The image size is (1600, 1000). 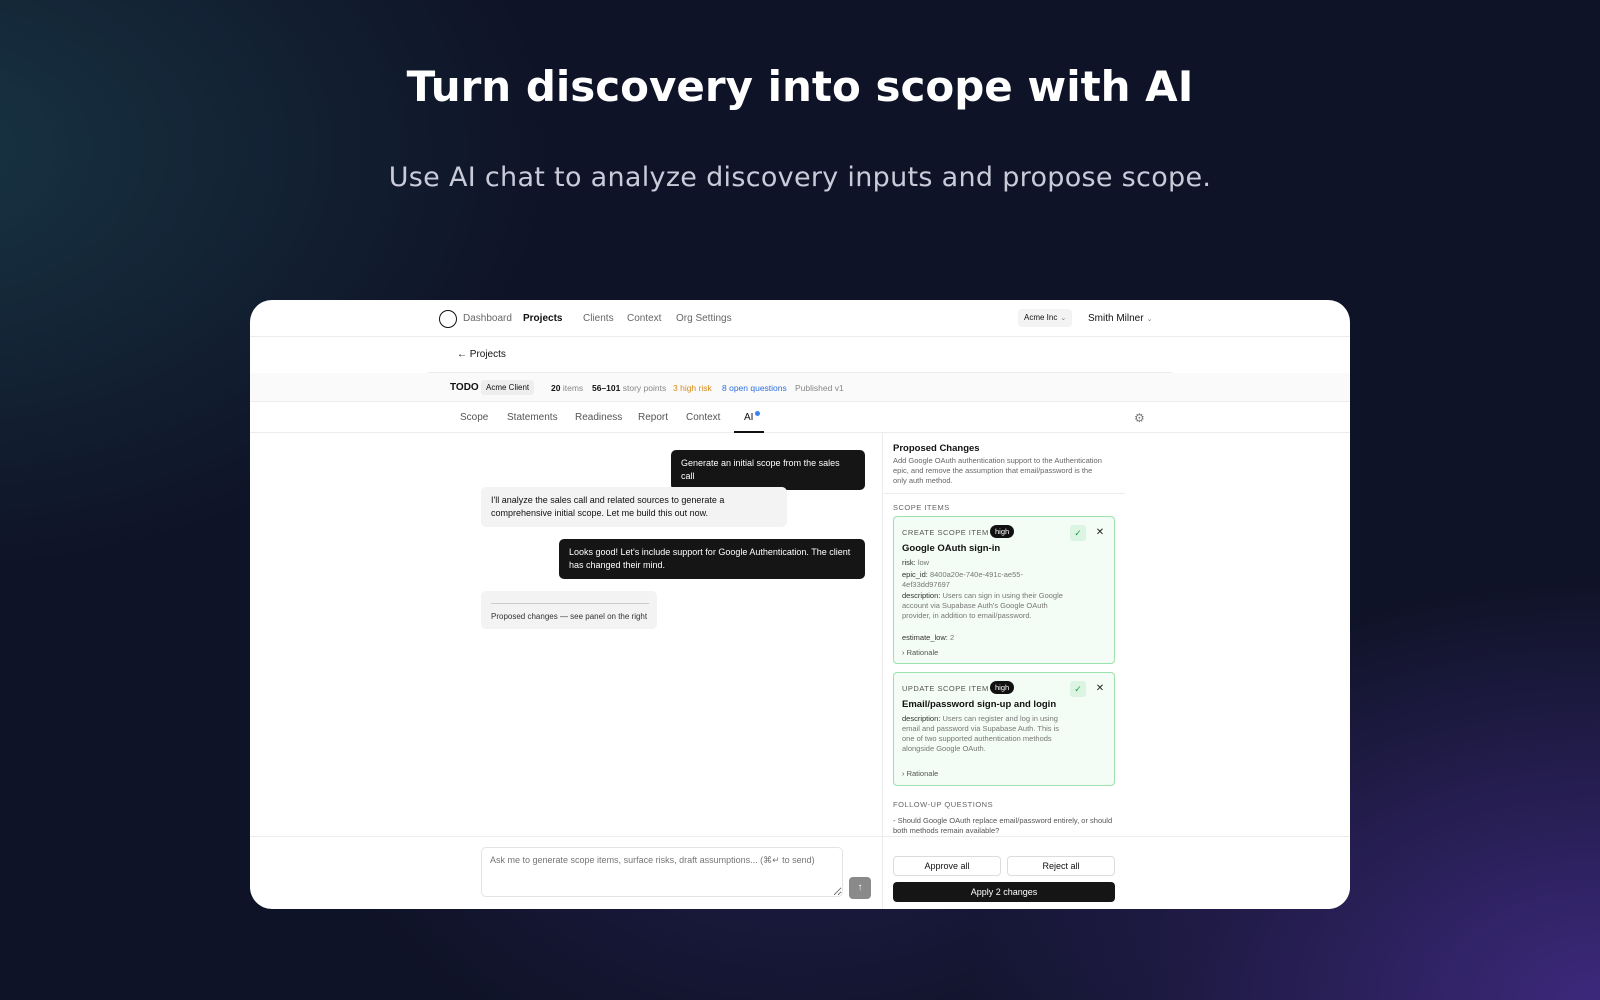 I want to click on panel-title: Proposed Changes, so click(x=936, y=448).